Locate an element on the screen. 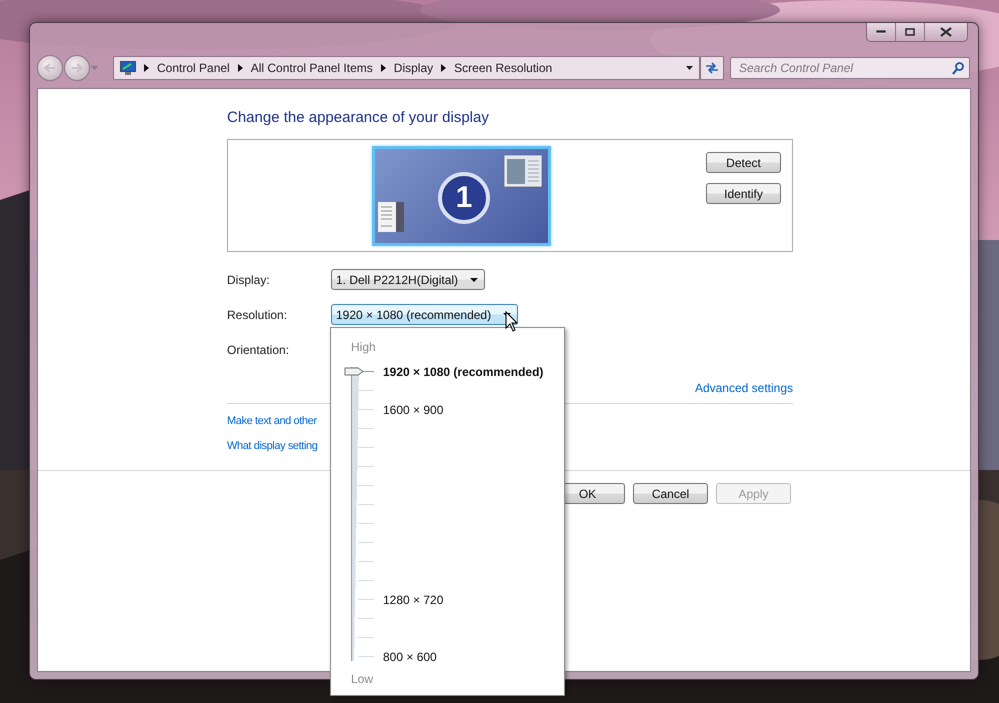  breadcrumb-item: Screen Resolution is located at coordinates (503, 68).